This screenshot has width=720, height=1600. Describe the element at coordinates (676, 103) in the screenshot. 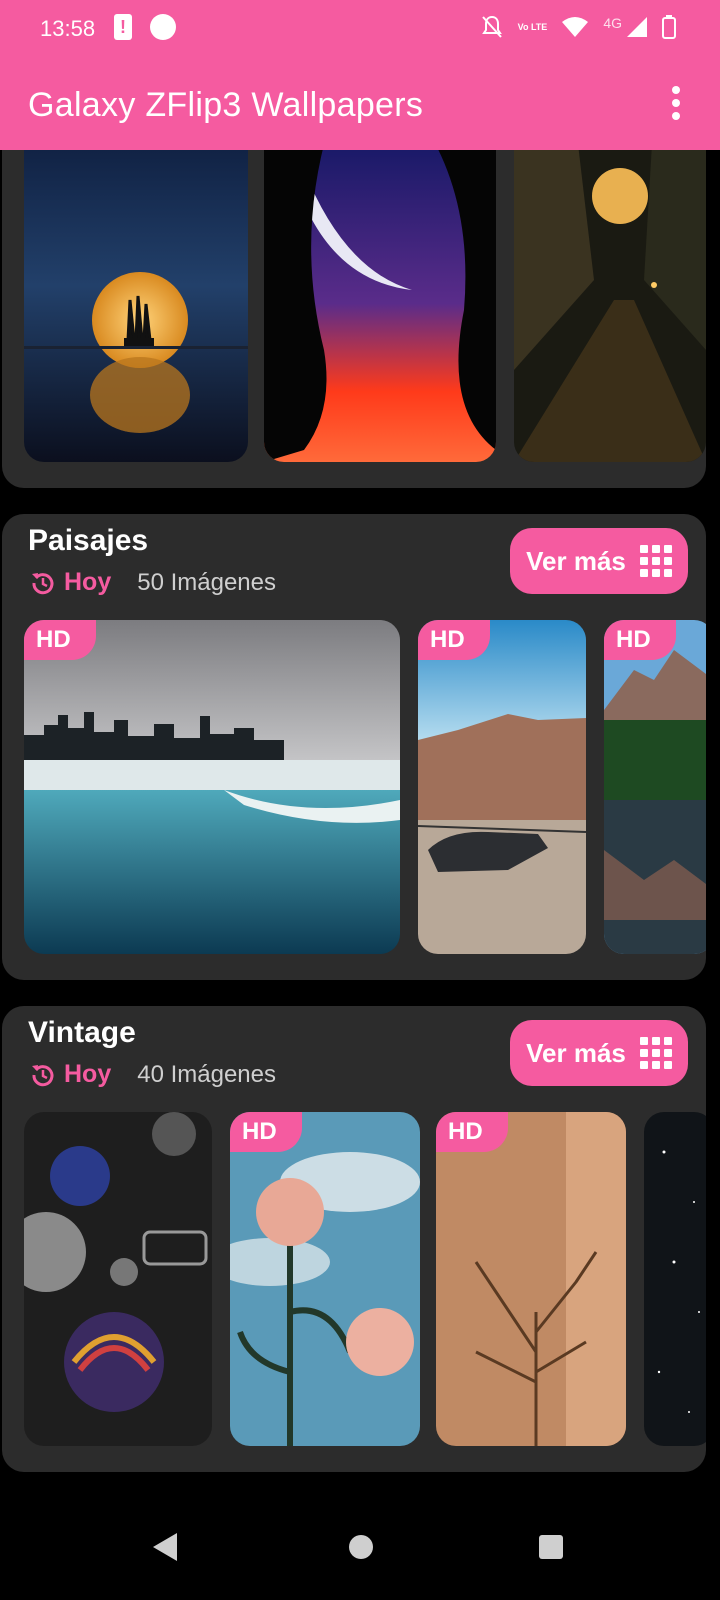

I see `overflow-menu-icon` at that location.